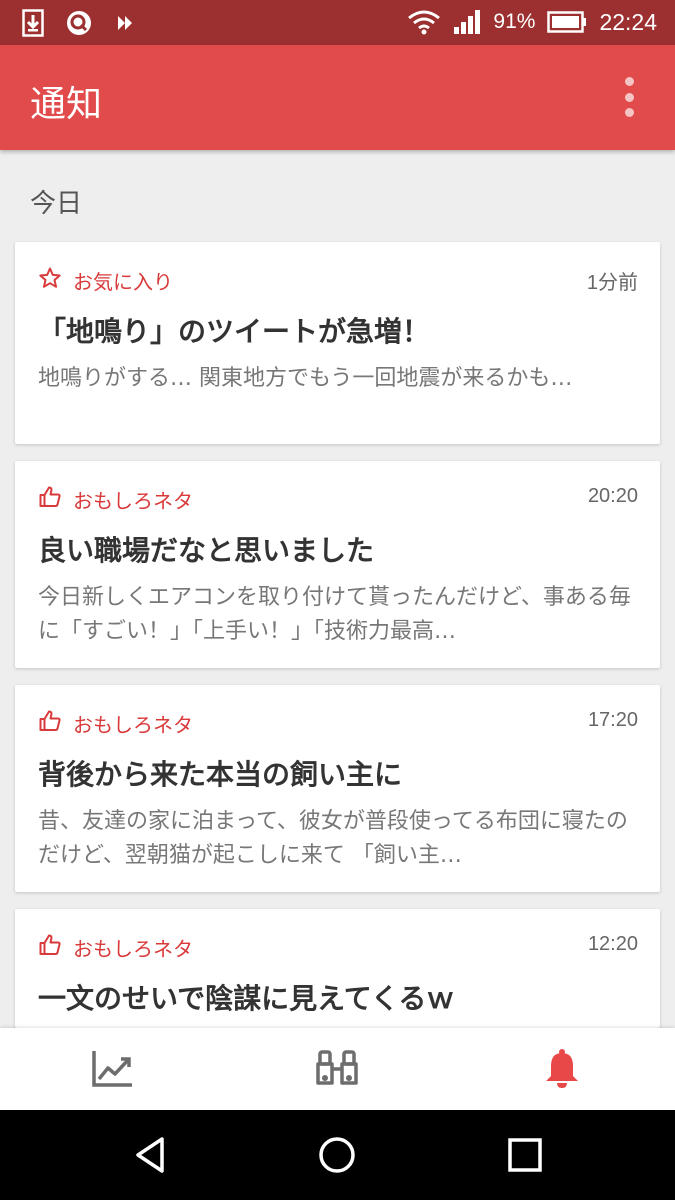 The height and width of the screenshot is (1200, 675). Describe the element at coordinates (612, 720) in the screenshot. I see `notification-time: 17:20` at that location.